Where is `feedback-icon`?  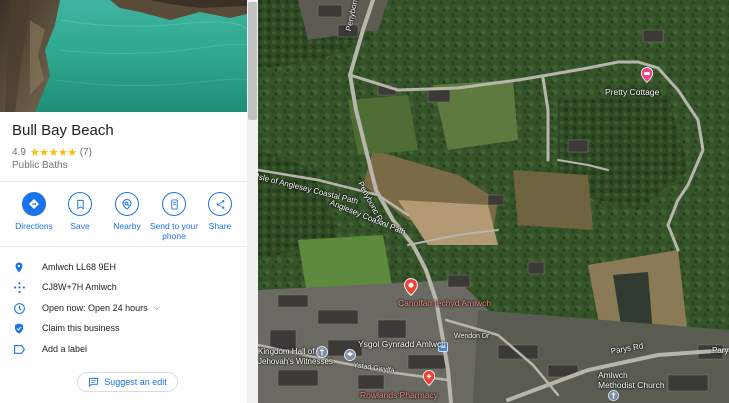
feedback-icon is located at coordinates (94, 382).